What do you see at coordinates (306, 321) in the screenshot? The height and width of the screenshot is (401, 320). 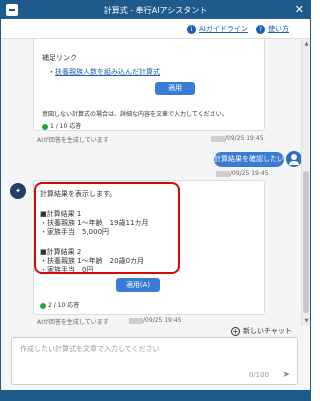 I see `scroll-down-icon: ▼` at bounding box center [306, 321].